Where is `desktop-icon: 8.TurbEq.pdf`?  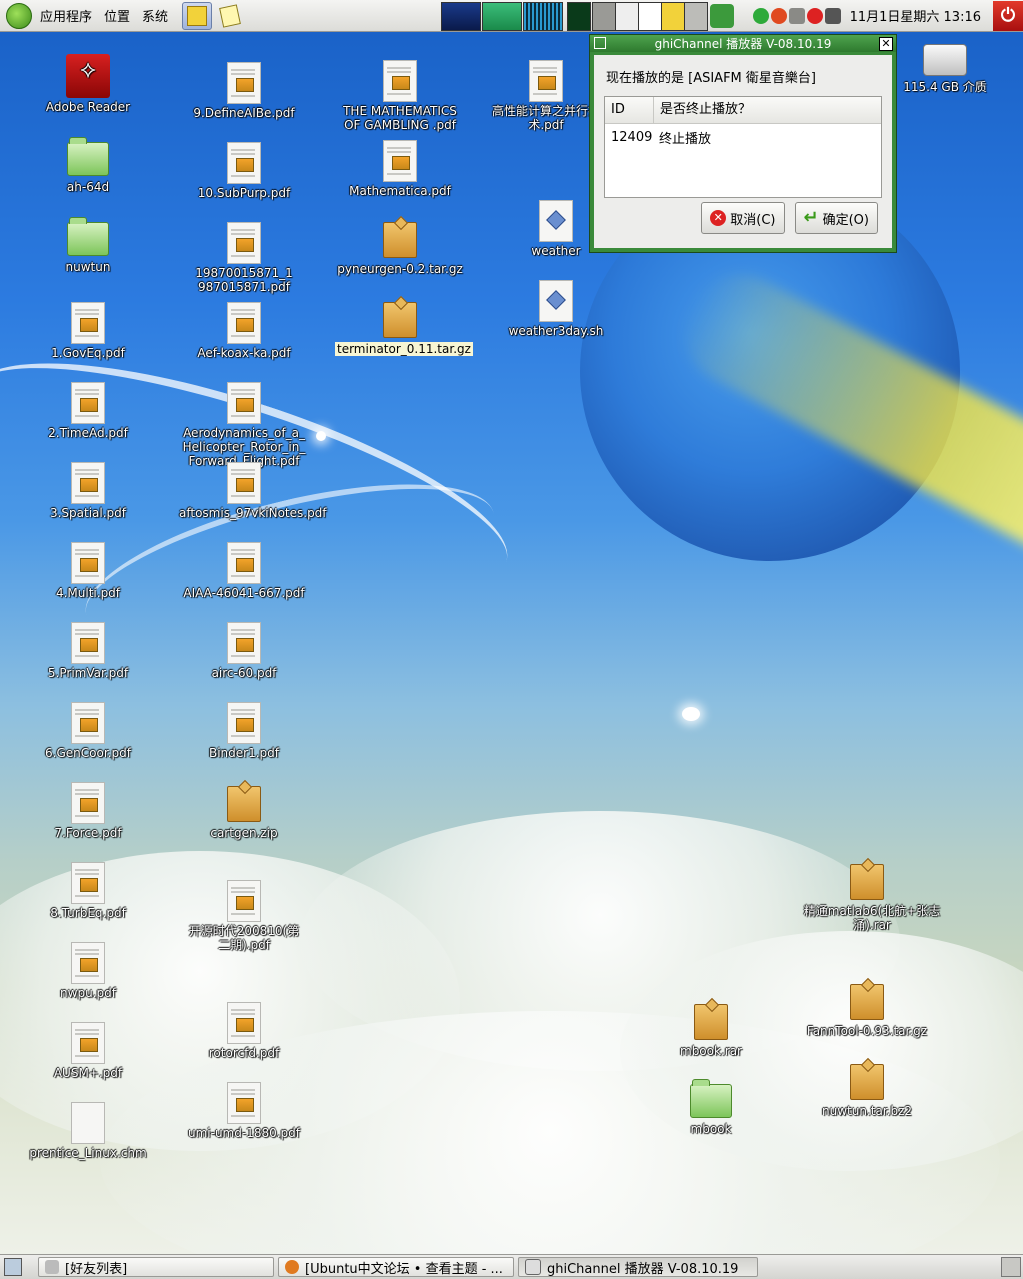
desktop-icon: 8.TurbEq.pdf is located at coordinates (88, 891).